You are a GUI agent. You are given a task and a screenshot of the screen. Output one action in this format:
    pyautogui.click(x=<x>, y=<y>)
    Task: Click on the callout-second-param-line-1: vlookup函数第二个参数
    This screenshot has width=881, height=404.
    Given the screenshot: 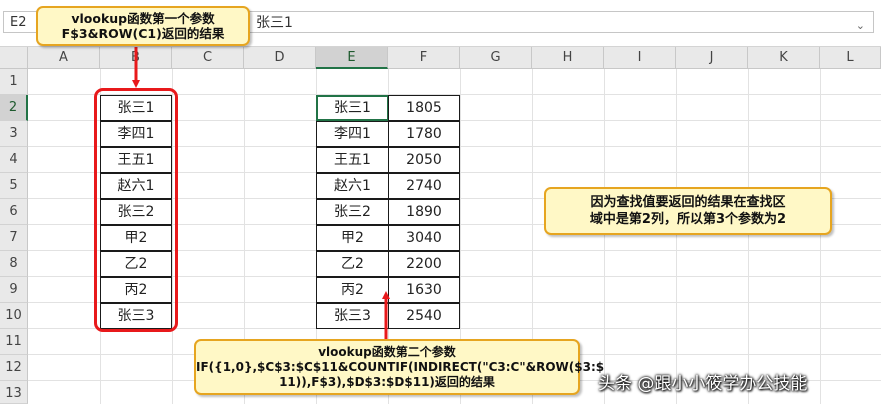 What is the action you would take?
    pyautogui.click(x=387, y=351)
    